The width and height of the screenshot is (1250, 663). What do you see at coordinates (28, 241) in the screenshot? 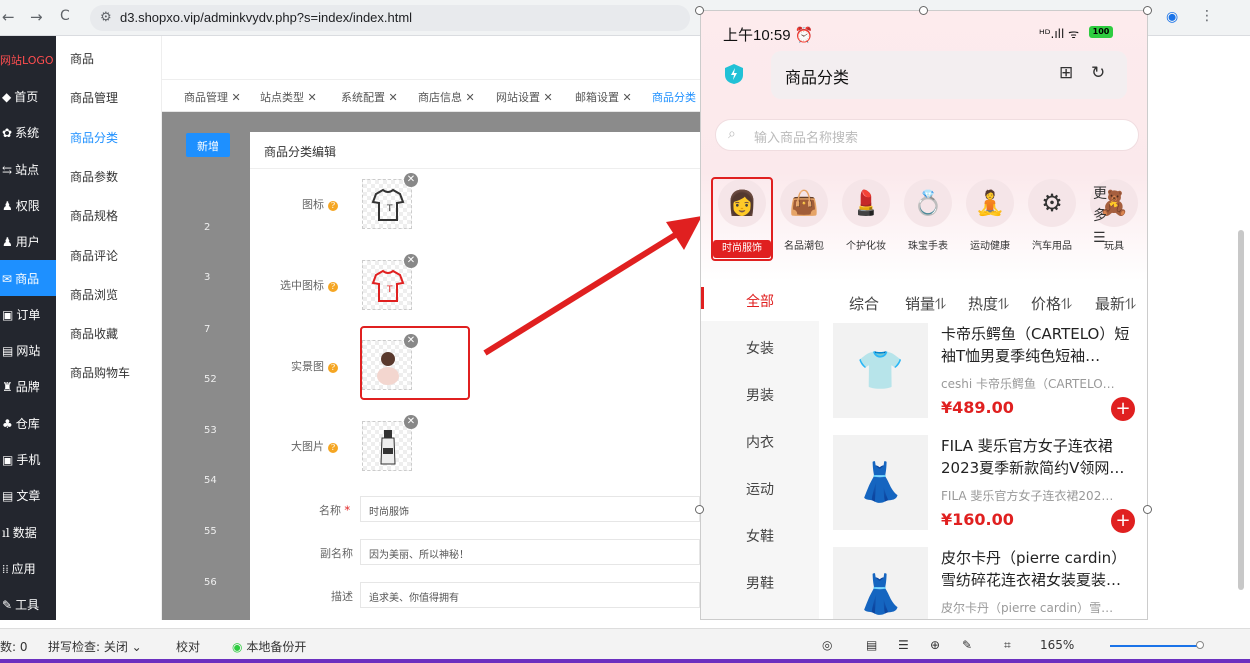
I see `sidebar-item-4: ♟ 用户` at bounding box center [28, 241].